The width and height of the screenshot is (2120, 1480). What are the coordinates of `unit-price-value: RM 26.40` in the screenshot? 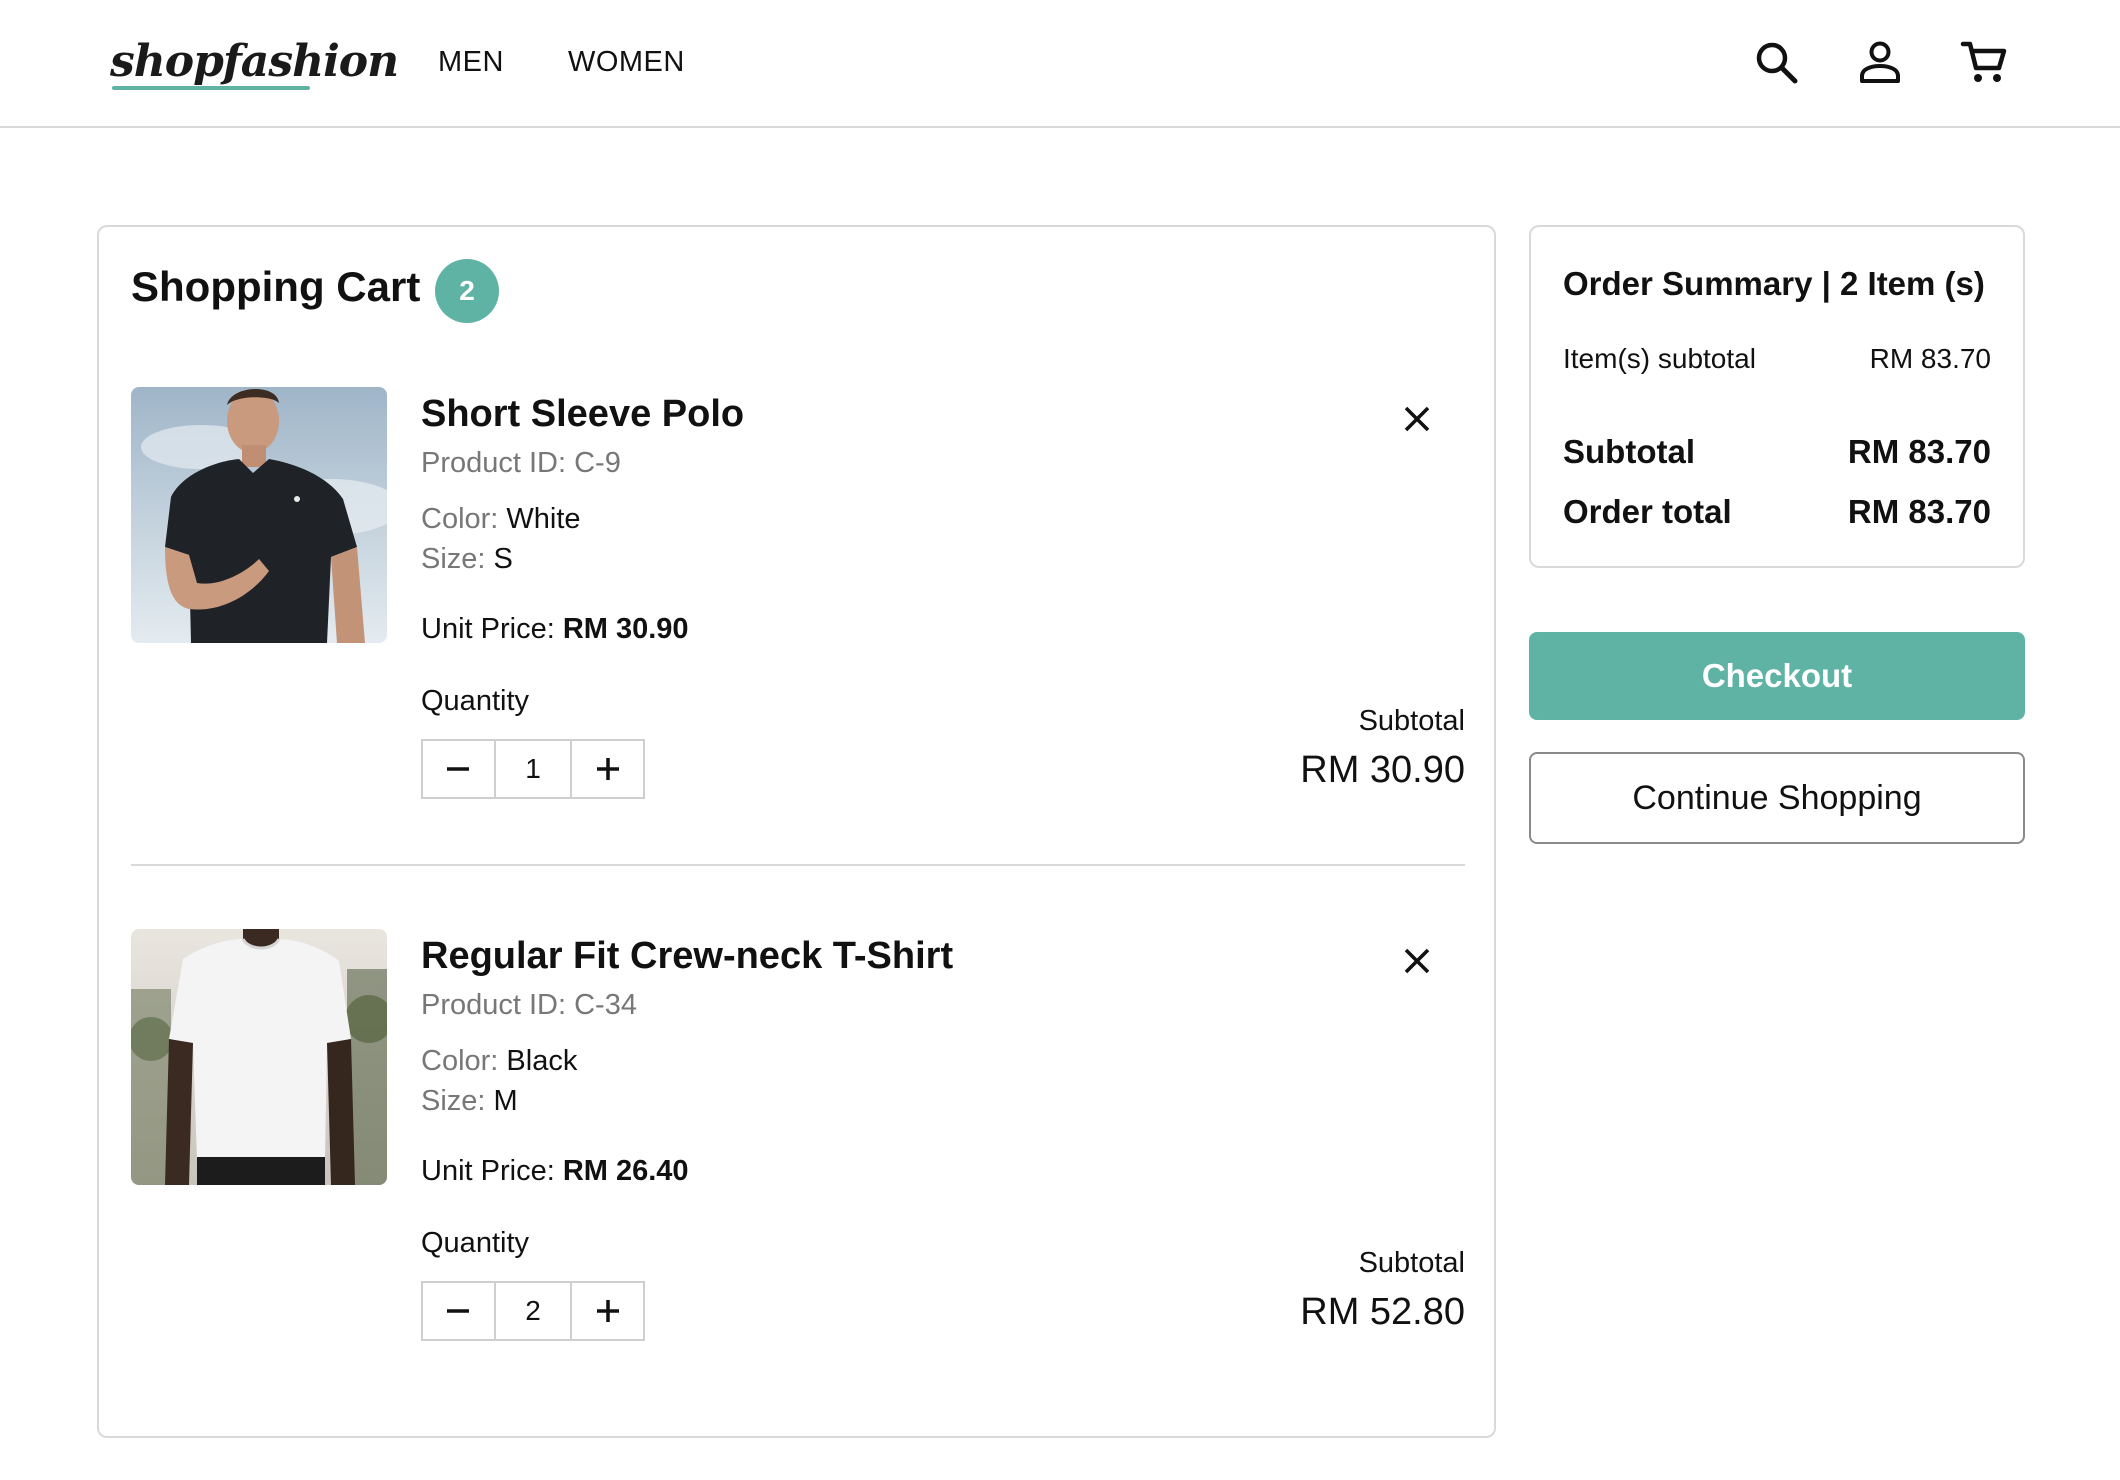 It's located at (625, 1171).